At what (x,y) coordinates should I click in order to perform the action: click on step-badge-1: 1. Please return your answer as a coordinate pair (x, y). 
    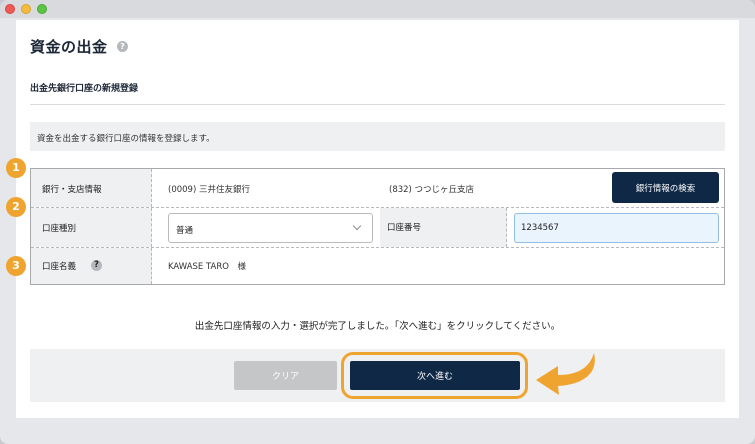
    Looking at the image, I should click on (16, 168).